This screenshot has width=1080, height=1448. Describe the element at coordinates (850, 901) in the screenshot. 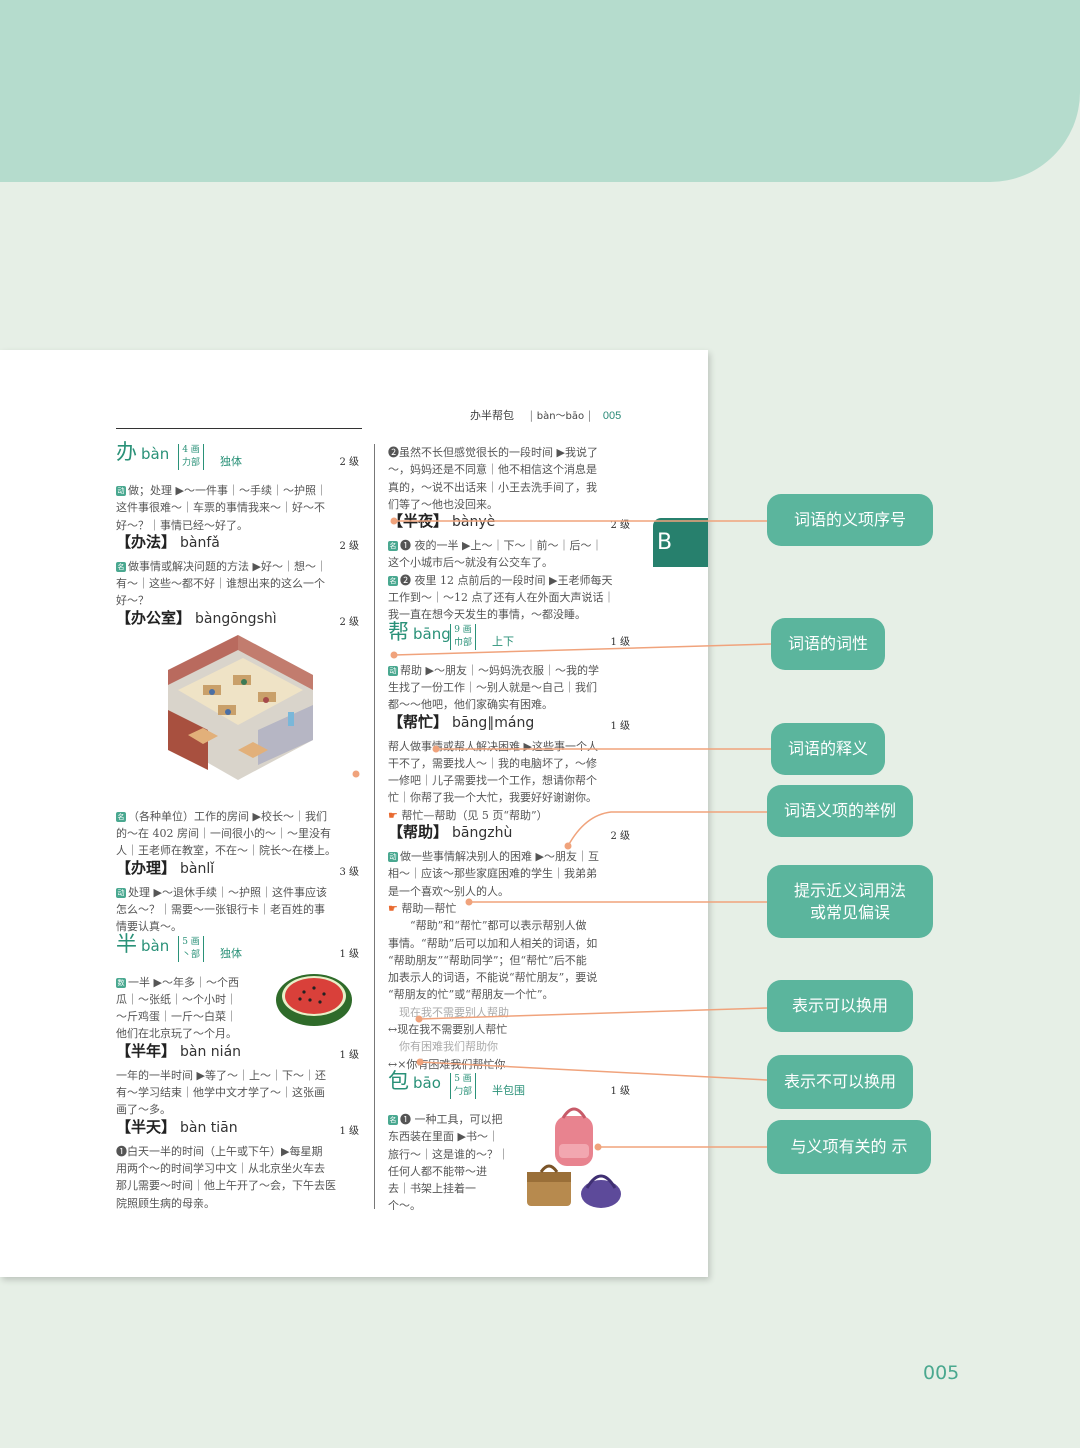

I see `callout-box: 提示近义词用法 或常见偏误` at that location.